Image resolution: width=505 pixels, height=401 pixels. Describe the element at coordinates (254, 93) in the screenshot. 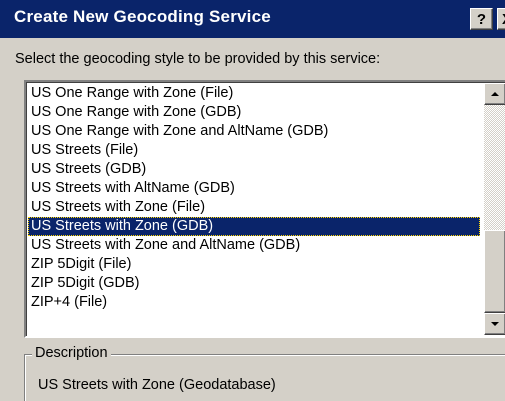

I see `list-item: US One Range with Zone (File)` at that location.